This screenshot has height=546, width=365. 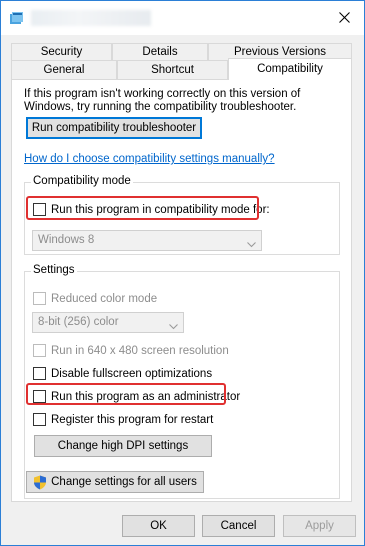 I want to click on close-button, so click(x=344, y=17).